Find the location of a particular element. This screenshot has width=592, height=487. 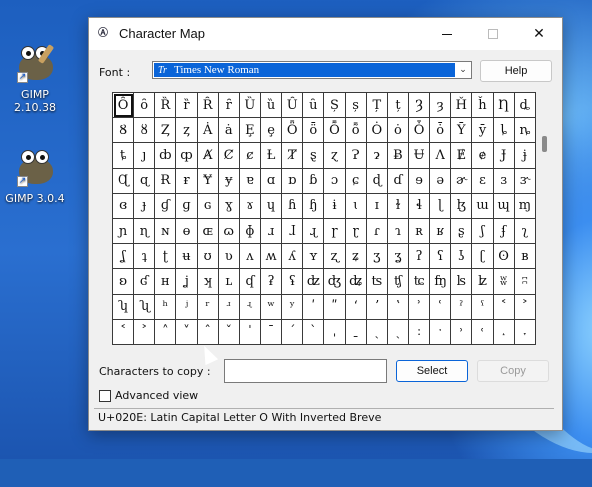

character-cell: Ⱦ is located at coordinates (292, 155).